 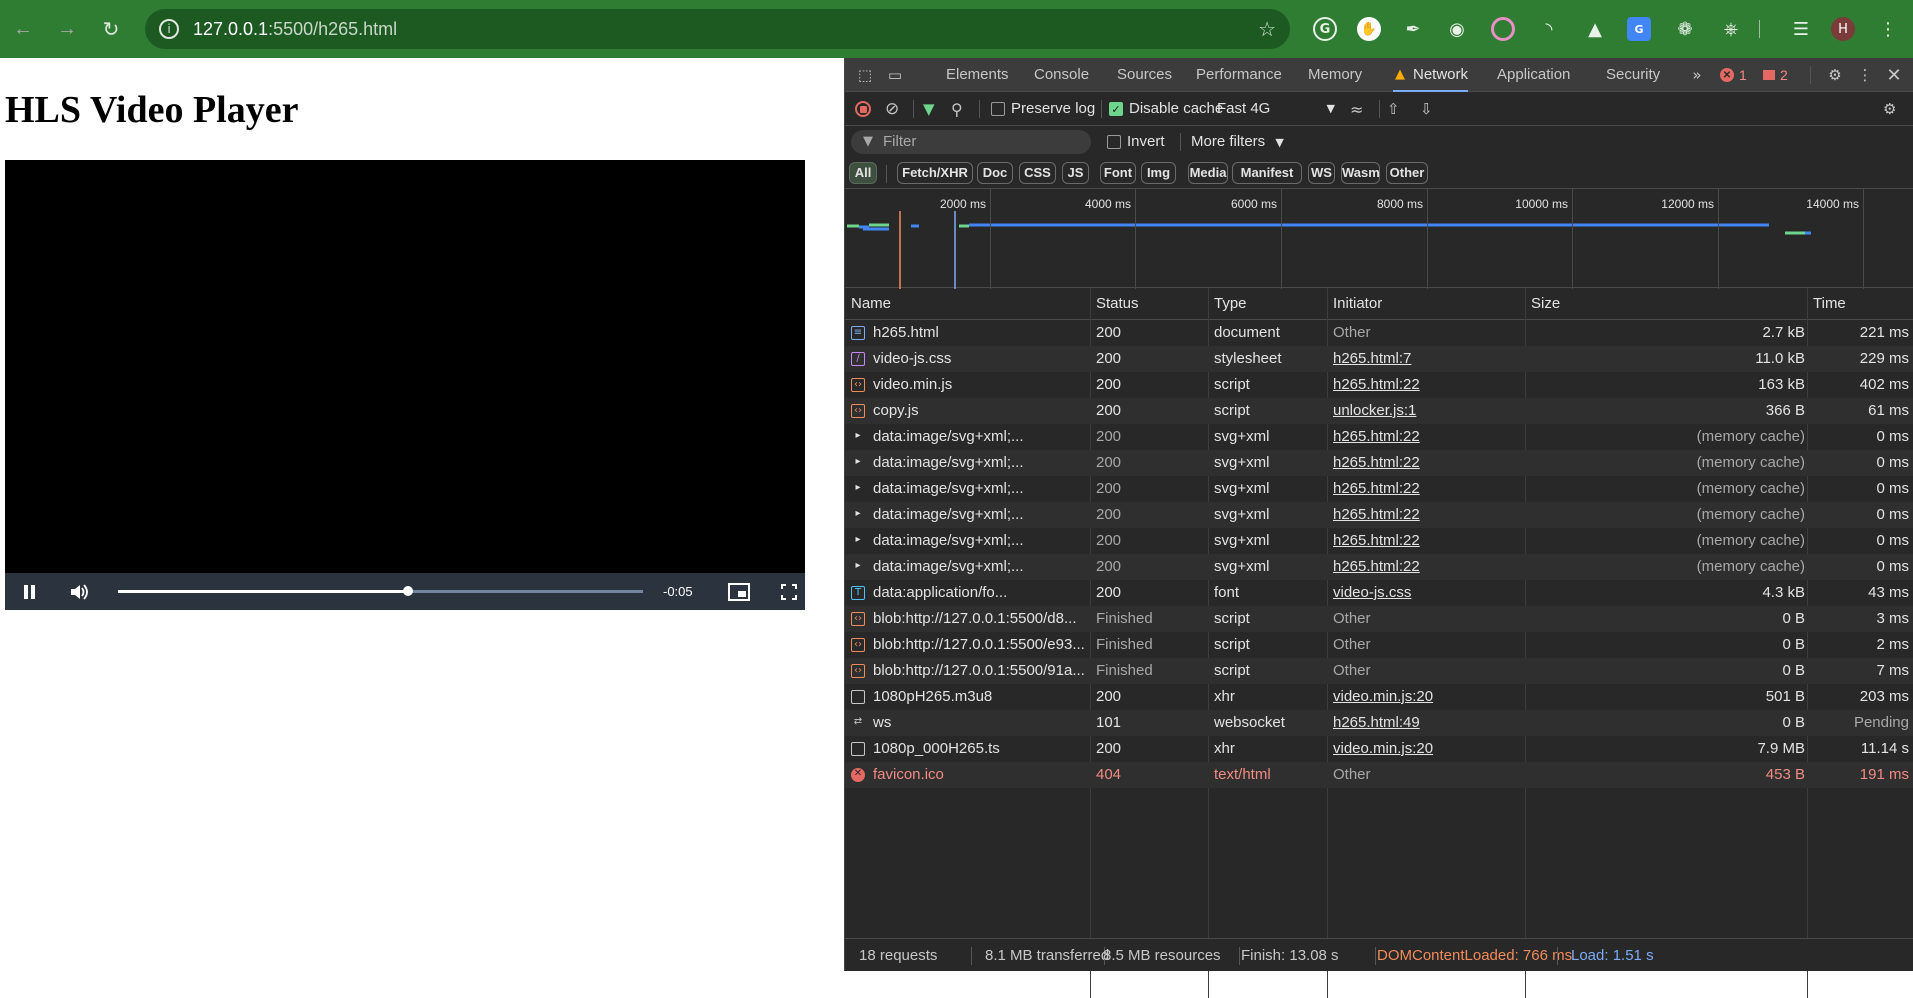 What do you see at coordinates (1639, 29) in the screenshot?
I see `translate-icon: G` at bounding box center [1639, 29].